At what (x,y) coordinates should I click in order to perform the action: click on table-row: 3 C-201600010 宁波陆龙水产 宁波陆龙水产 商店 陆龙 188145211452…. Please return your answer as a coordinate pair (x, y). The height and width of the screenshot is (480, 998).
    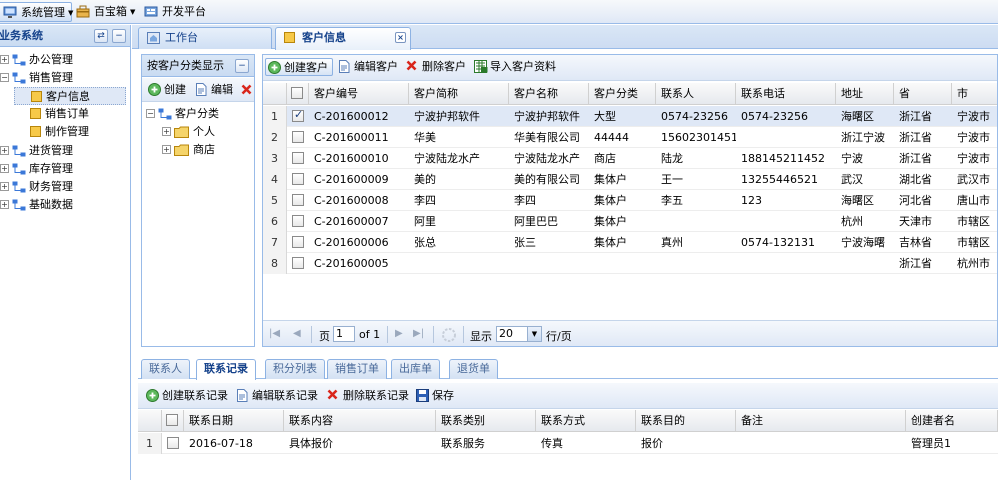
    Looking at the image, I should click on (630, 158).